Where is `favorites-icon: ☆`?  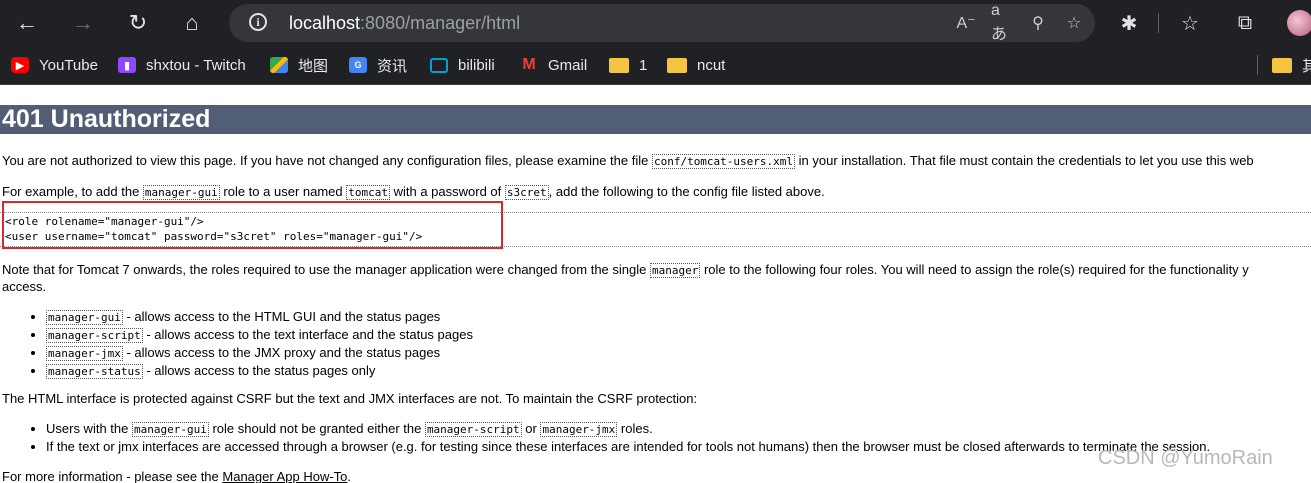 favorites-icon: ☆ is located at coordinates (1190, 23).